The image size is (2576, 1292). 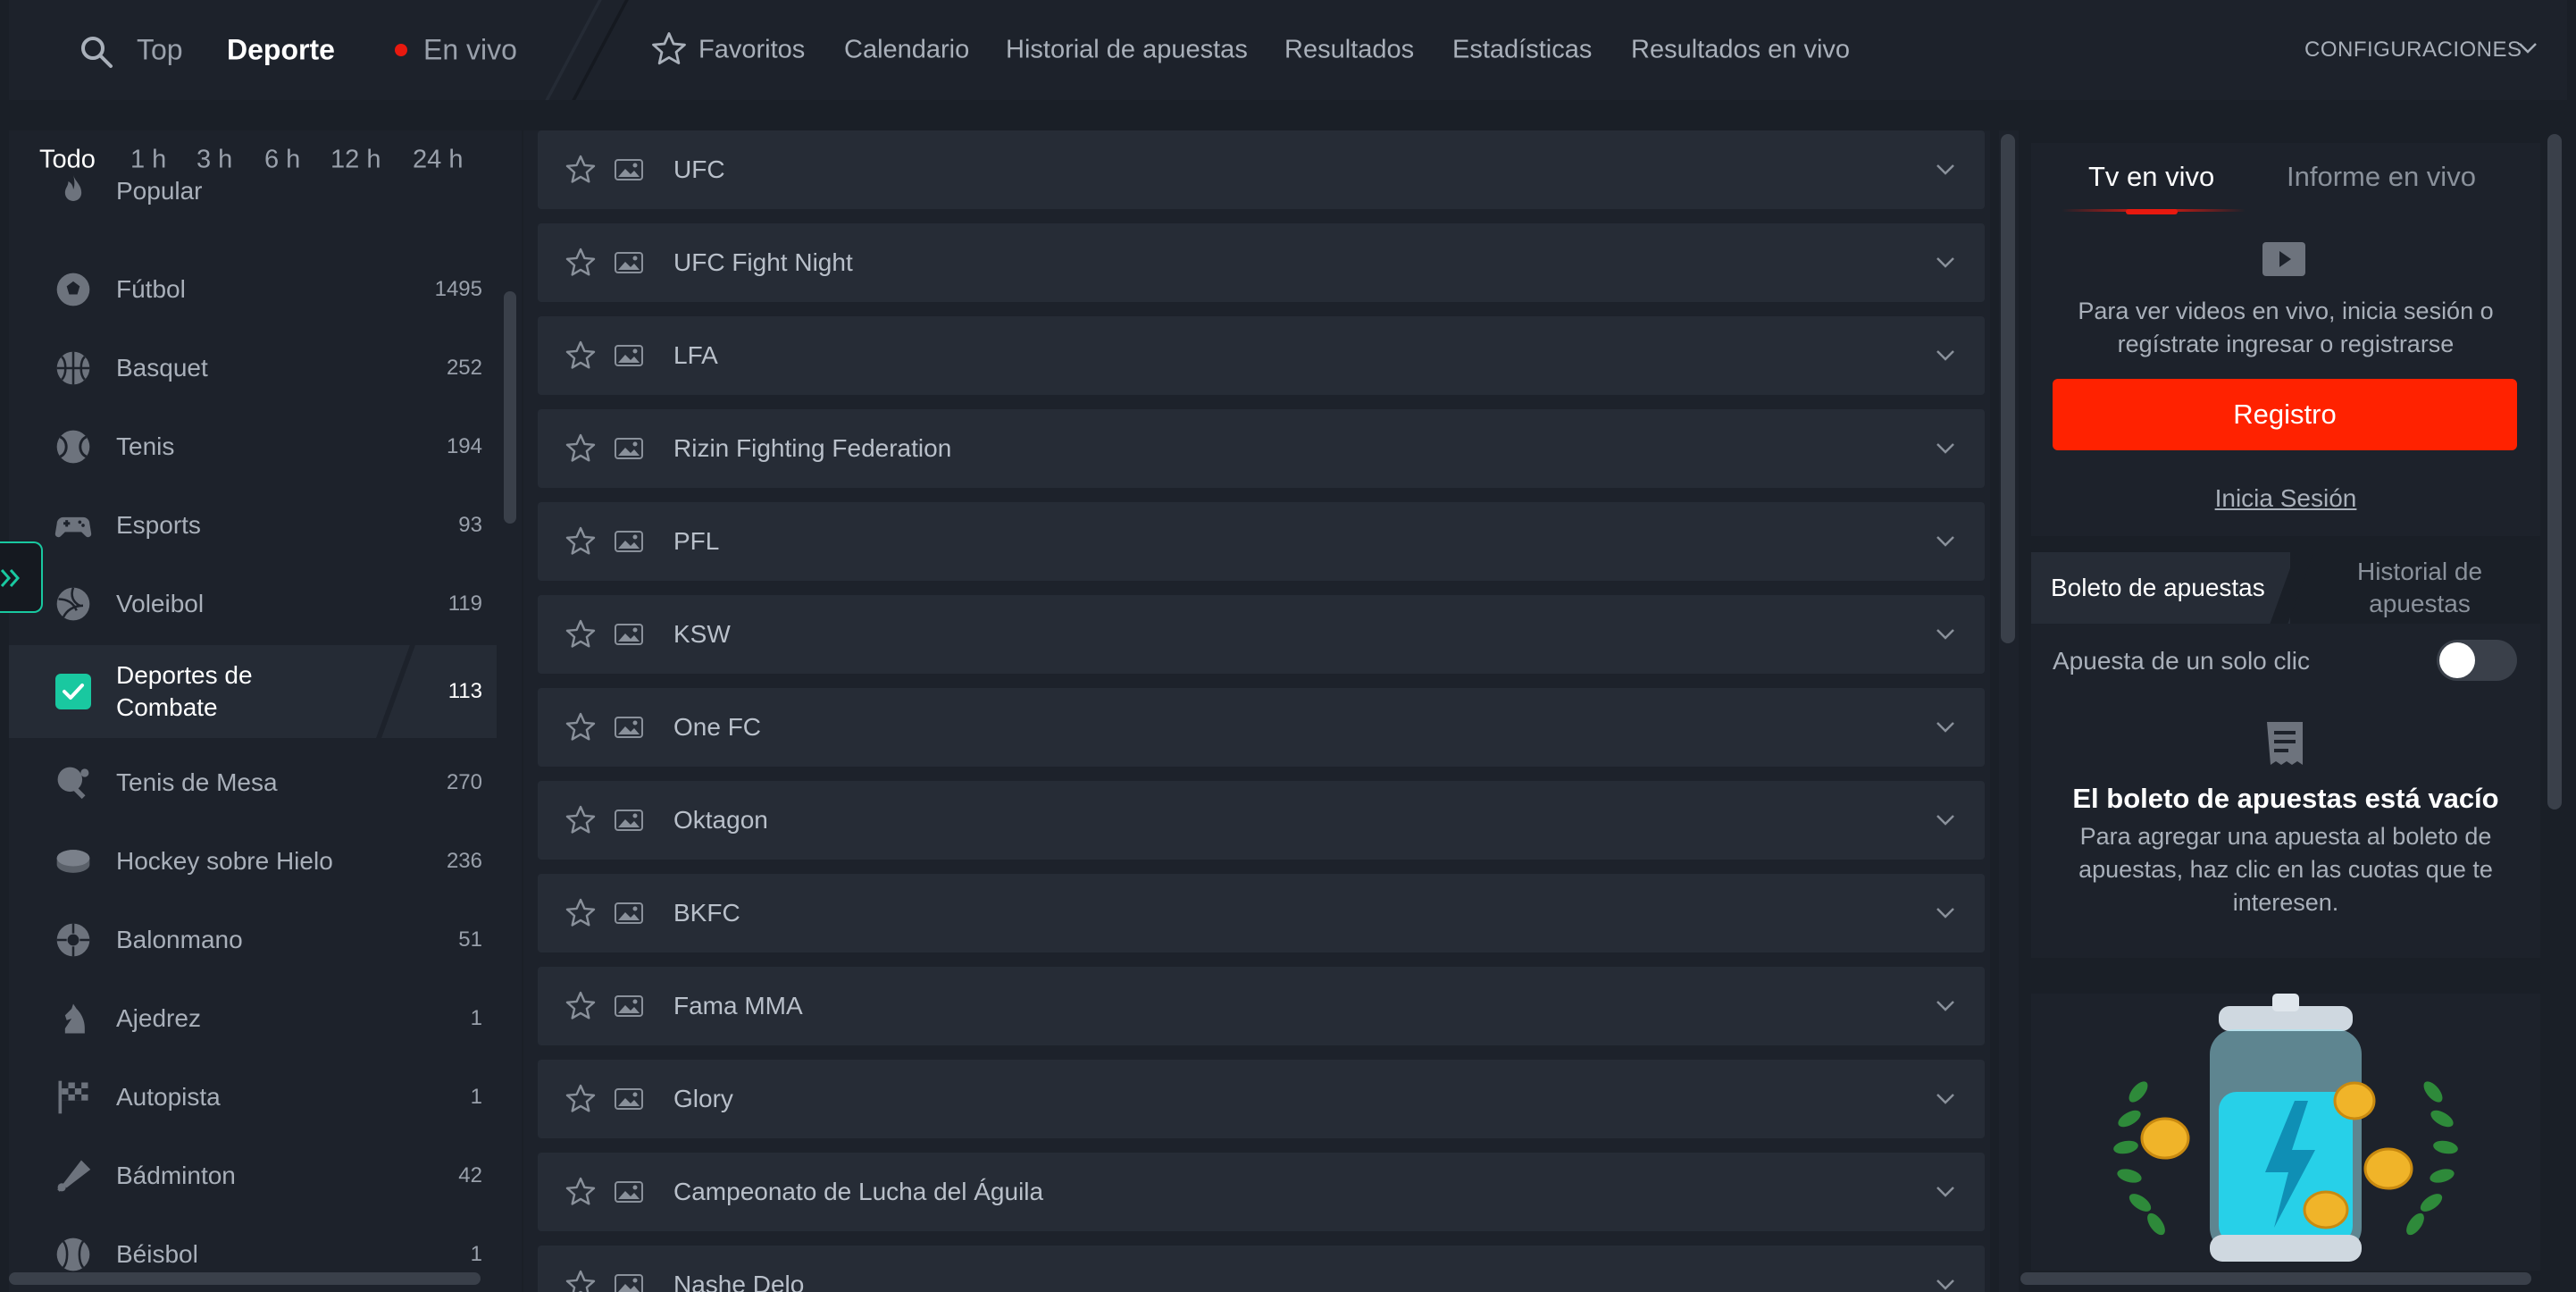 I want to click on tab-bet-history-label: Historial de apuestas, so click(x=2420, y=588).